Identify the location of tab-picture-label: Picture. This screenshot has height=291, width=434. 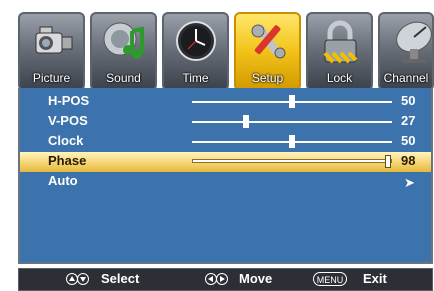
(51, 78).